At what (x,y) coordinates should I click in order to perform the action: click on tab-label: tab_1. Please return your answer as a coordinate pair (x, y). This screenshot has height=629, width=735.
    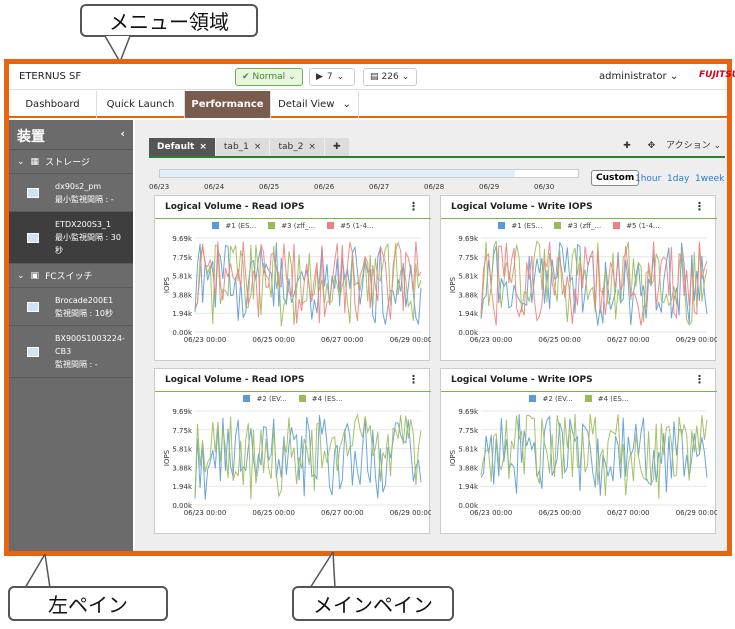
    Looking at the image, I should click on (236, 147).